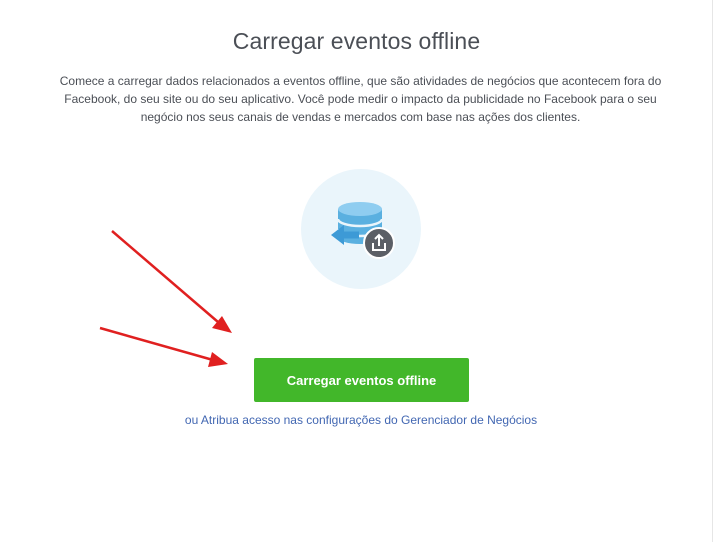 The height and width of the screenshot is (542, 713). I want to click on share-upload-badge-icon, so click(379, 243).